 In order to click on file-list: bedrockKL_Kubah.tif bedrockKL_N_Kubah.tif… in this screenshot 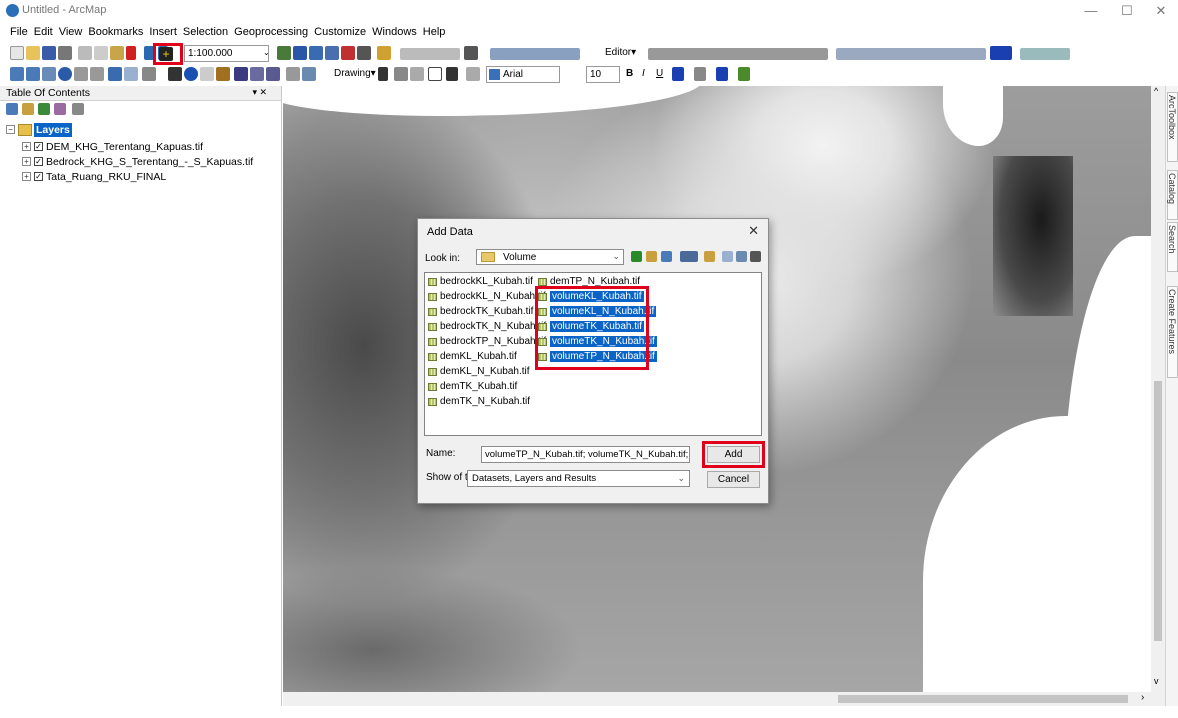, I will do `click(593, 354)`.